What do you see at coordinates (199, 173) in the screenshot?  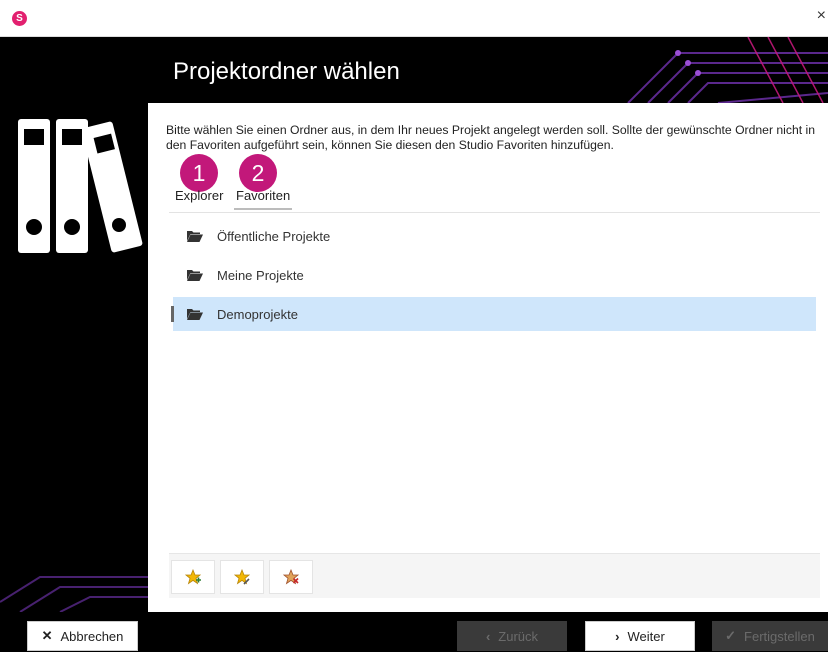 I see `callout-badge-1: 1` at bounding box center [199, 173].